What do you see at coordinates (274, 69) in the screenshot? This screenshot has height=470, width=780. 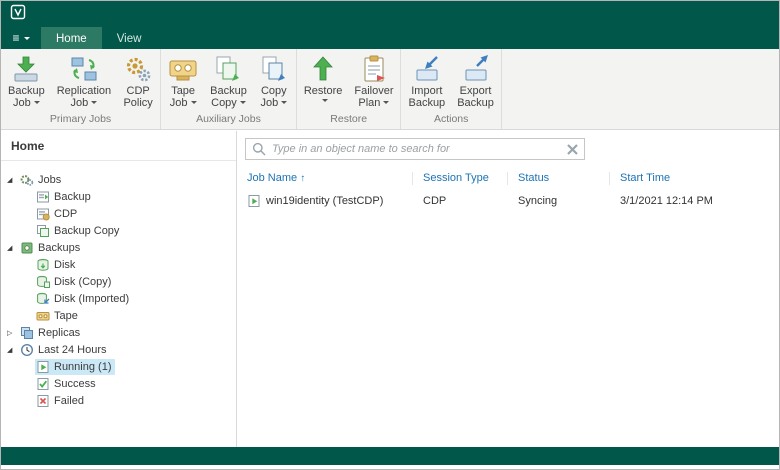 I see `copy-job-icon` at bounding box center [274, 69].